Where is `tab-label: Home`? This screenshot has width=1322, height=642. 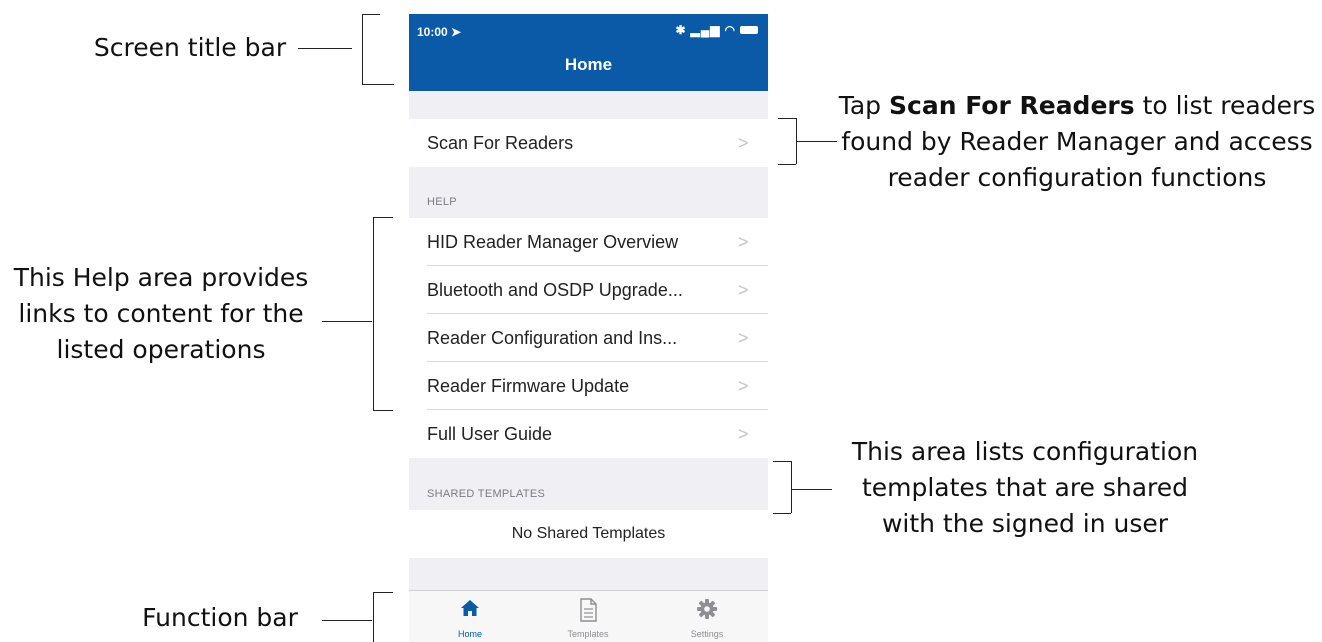
tab-label: Home is located at coordinates (469, 634).